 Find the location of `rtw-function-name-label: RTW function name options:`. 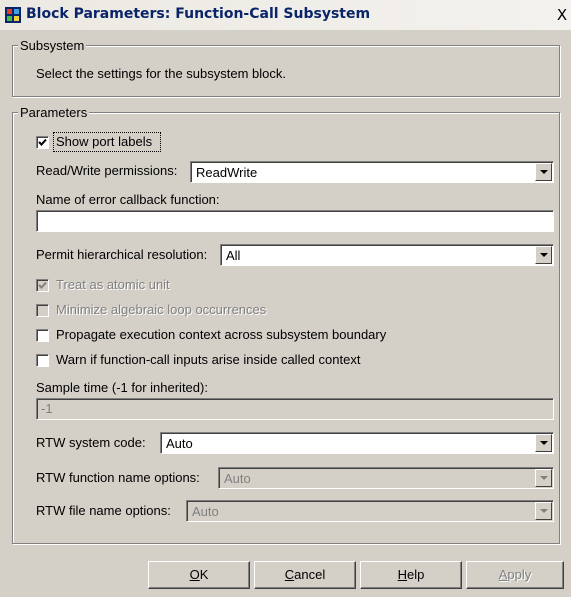

rtw-function-name-label: RTW function name options: is located at coordinates (118, 477).